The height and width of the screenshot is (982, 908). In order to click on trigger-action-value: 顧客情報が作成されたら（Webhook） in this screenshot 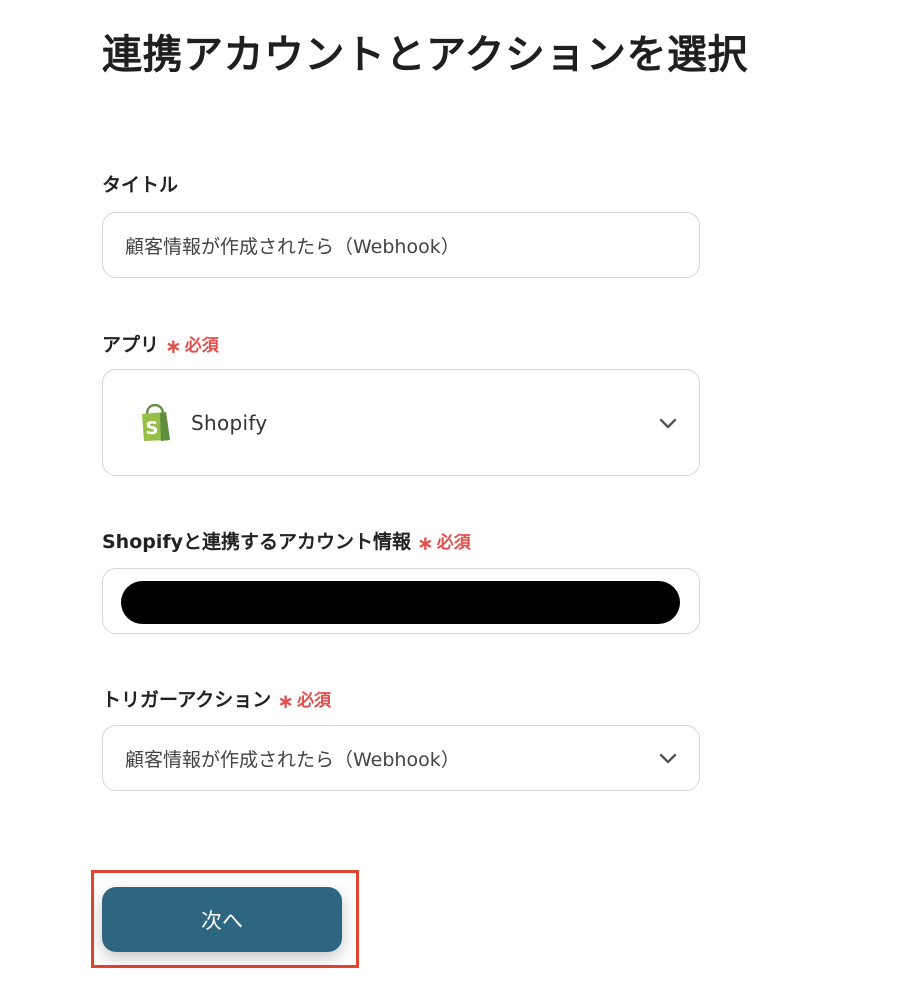, I will do `click(292, 759)`.